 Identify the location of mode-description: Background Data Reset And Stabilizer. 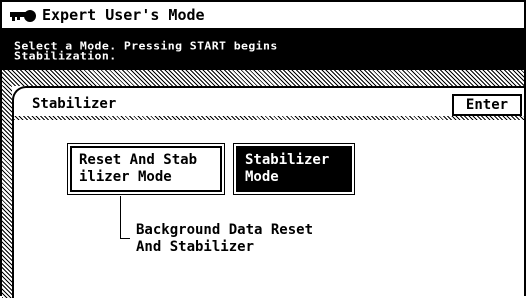
(225, 238).